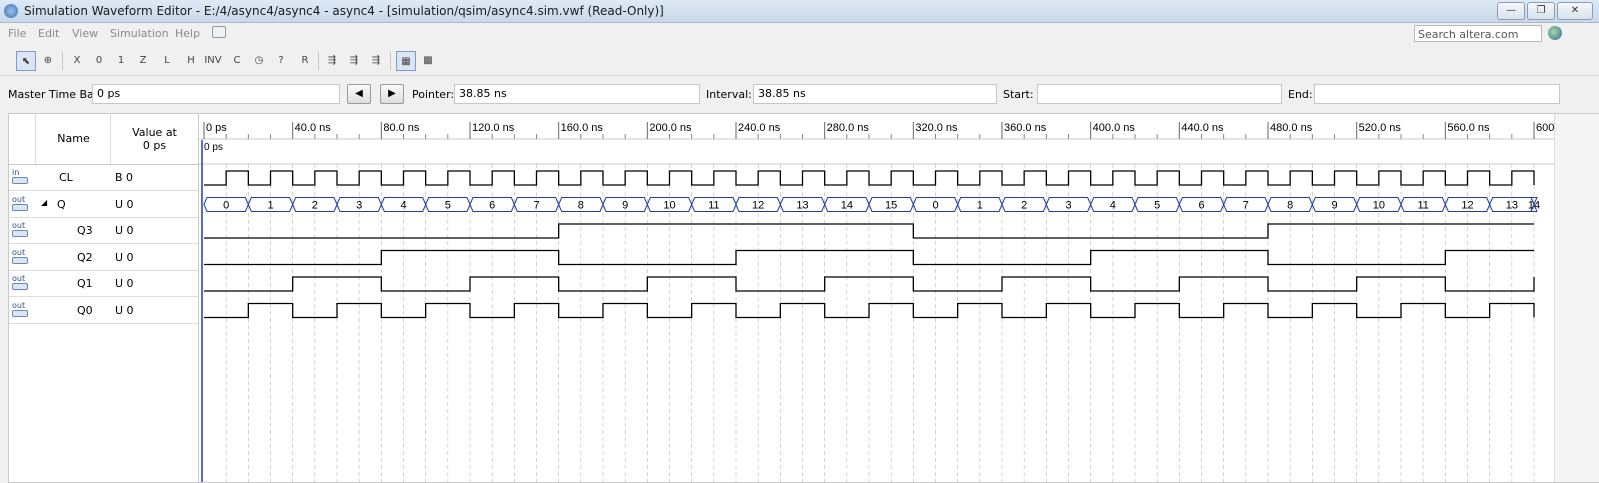 This screenshot has height=483, width=1599. Describe the element at coordinates (103, 178) in the screenshot. I see `signal-row-cl: in CL B 0` at that location.